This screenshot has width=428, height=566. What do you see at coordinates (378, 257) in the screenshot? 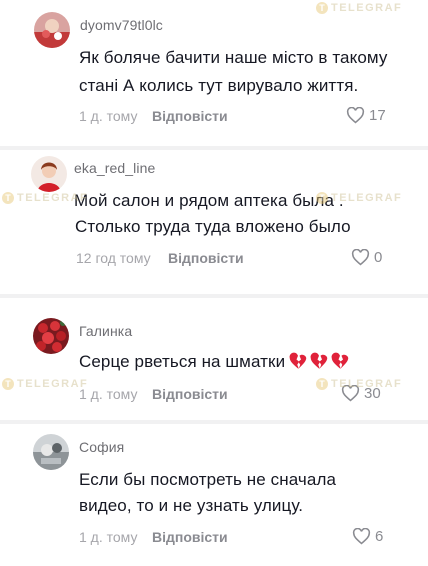
I see `like-count: 0` at bounding box center [378, 257].